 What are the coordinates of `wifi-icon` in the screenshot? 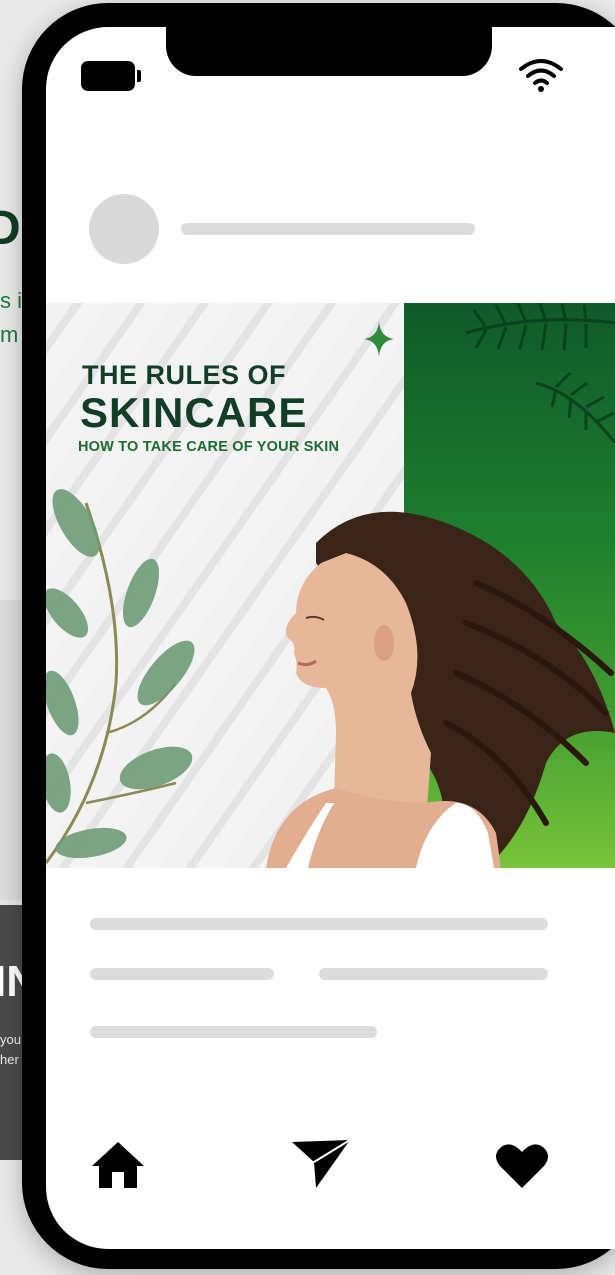 It's located at (541, 75).